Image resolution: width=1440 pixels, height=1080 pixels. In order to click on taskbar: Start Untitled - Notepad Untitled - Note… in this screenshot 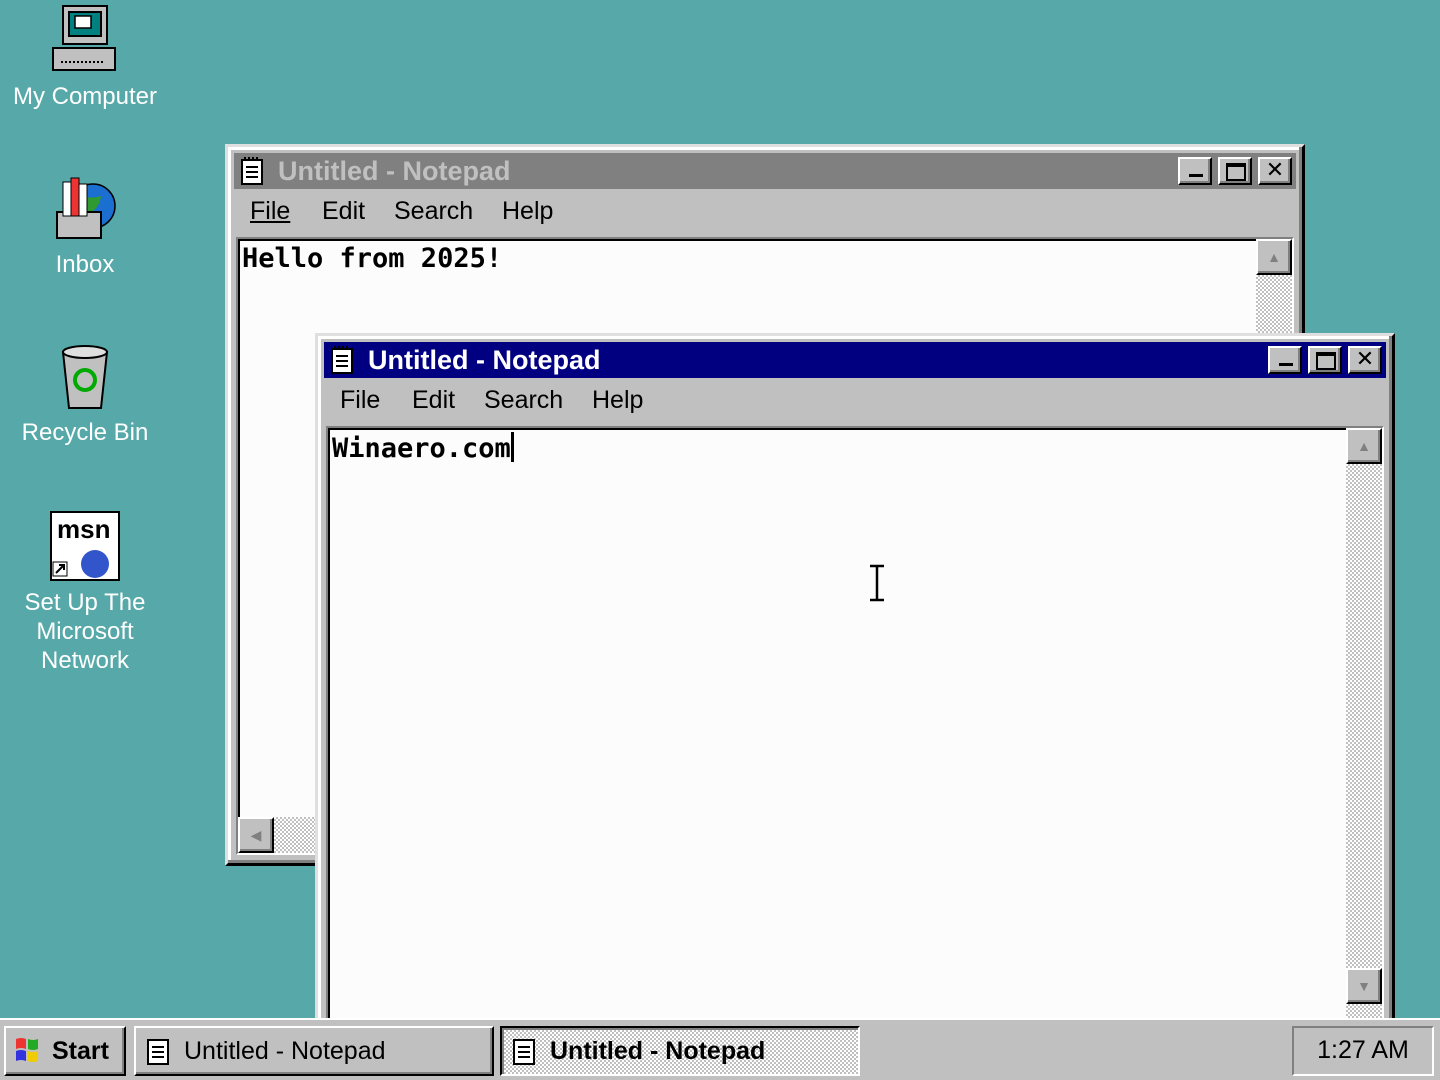, I will do `click(720, 1049)`.